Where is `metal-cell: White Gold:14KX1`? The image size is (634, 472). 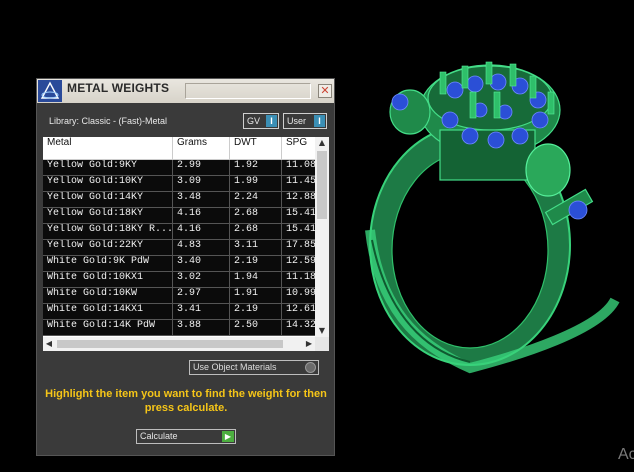
metal-cell: White Gold:14KX1 is located at coordinates (108, 311).